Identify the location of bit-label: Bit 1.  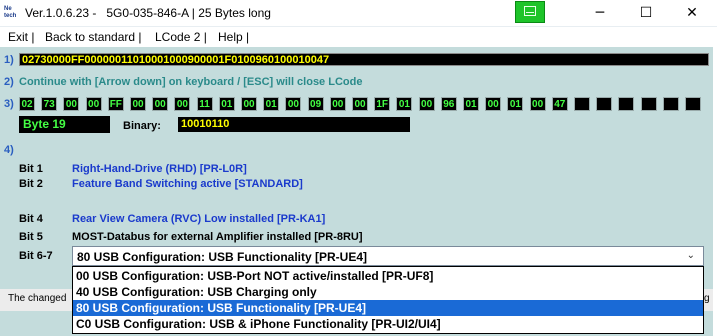
(31, 169).